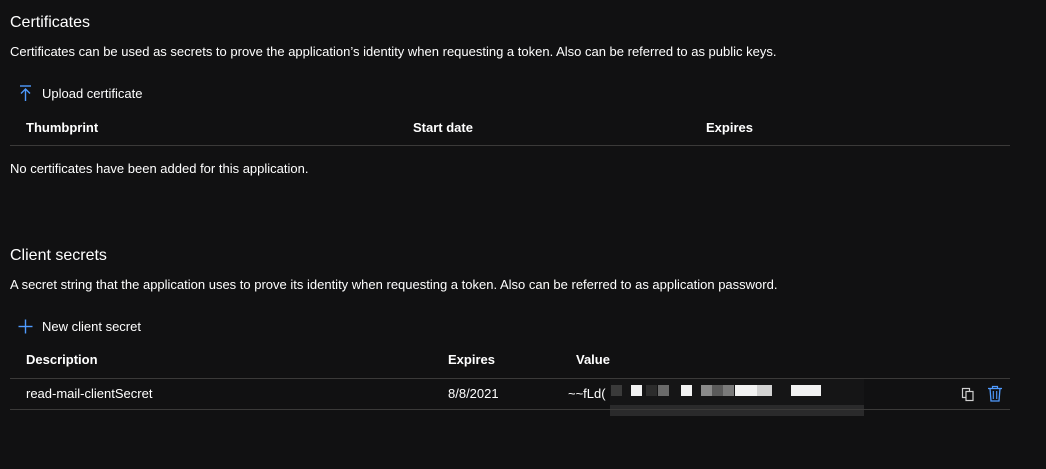  What do you see at coordinates (471, 360) in the screenshot?
I see `column-header-secret-expires: Expires` at bounding box center [471, 360].